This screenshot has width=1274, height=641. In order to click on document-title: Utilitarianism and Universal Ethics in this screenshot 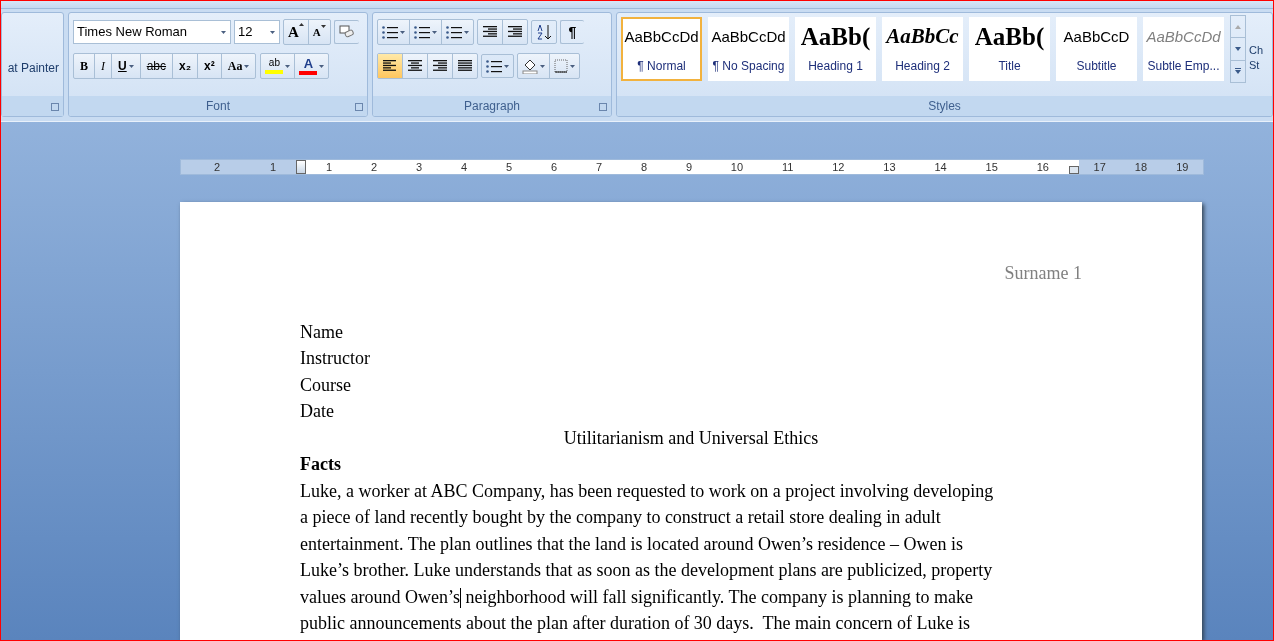, I will do `click(691, 438)`.